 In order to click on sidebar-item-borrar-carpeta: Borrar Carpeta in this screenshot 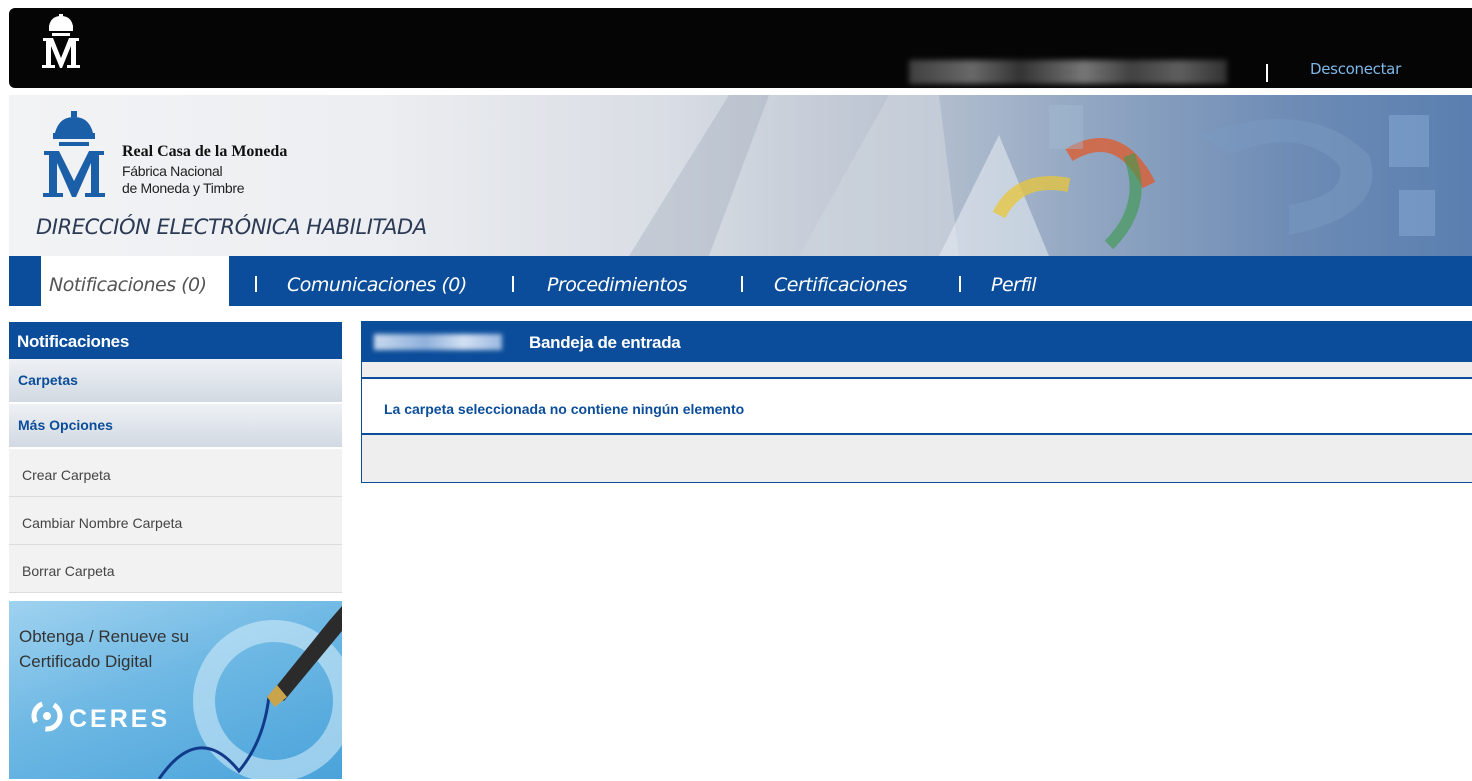, I will do `click(175, 569)`.